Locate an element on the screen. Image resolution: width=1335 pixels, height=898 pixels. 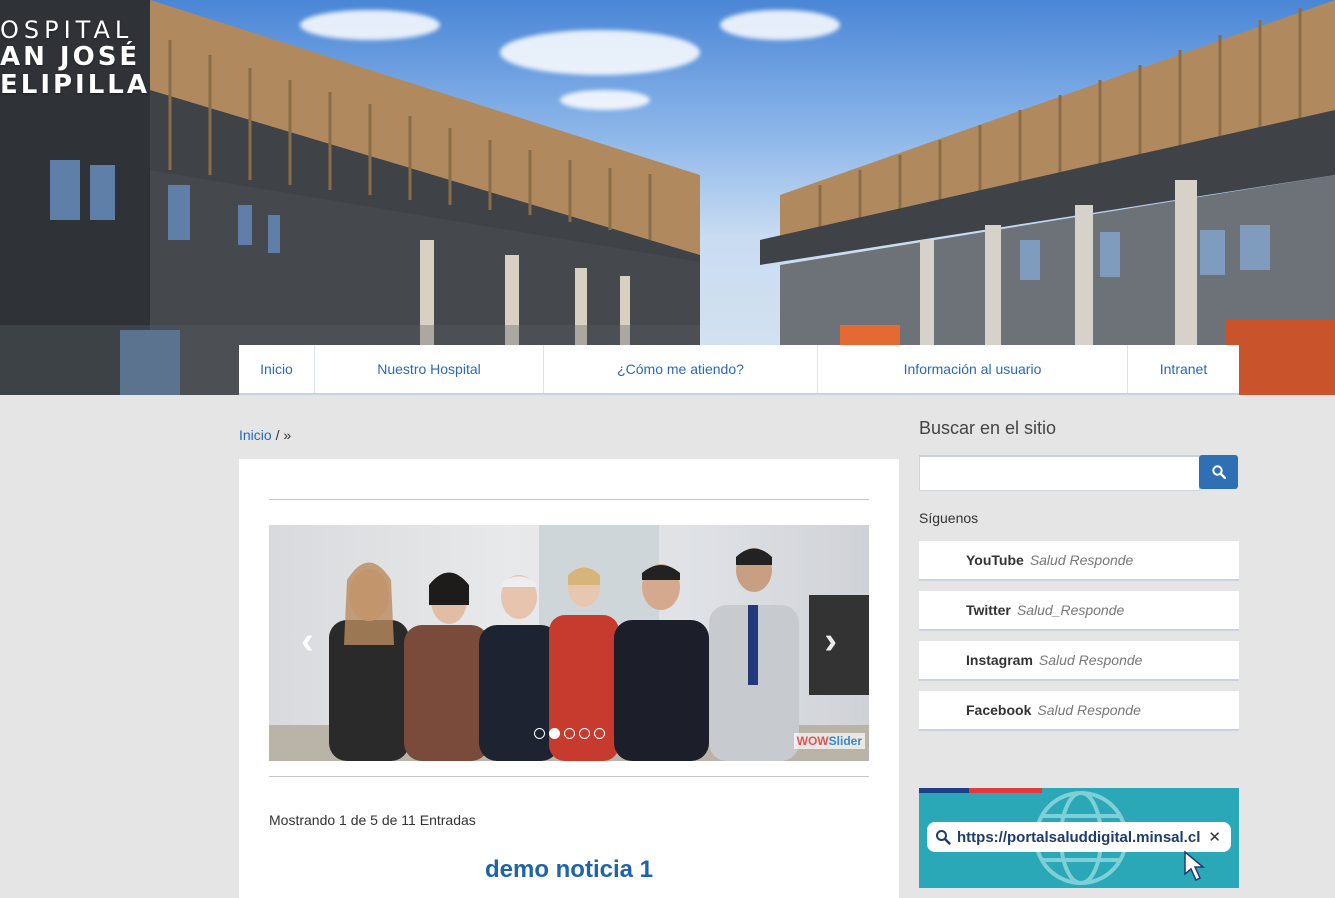
nav-item-inicio: Inicio is located at coordinates (277, 369).